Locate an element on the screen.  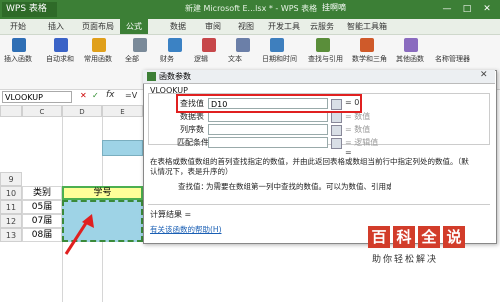
name-manager-label: 名称管理器 is located at coordinates (452, 59).